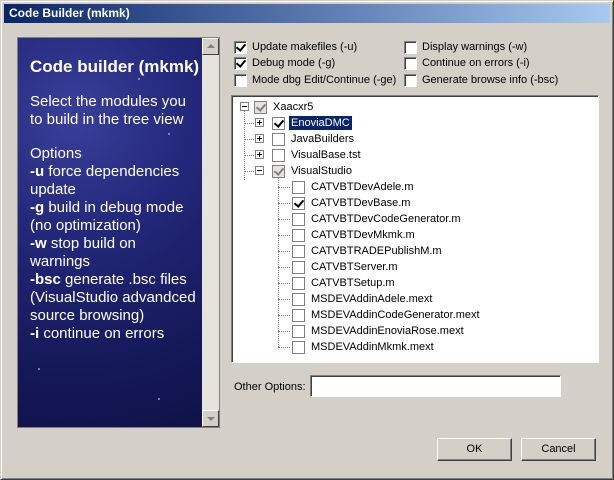 This screenshot has width=614, height=480. I want to click on checkbox-update-makefiles: Update makefiles (-u), so click(295, 47).